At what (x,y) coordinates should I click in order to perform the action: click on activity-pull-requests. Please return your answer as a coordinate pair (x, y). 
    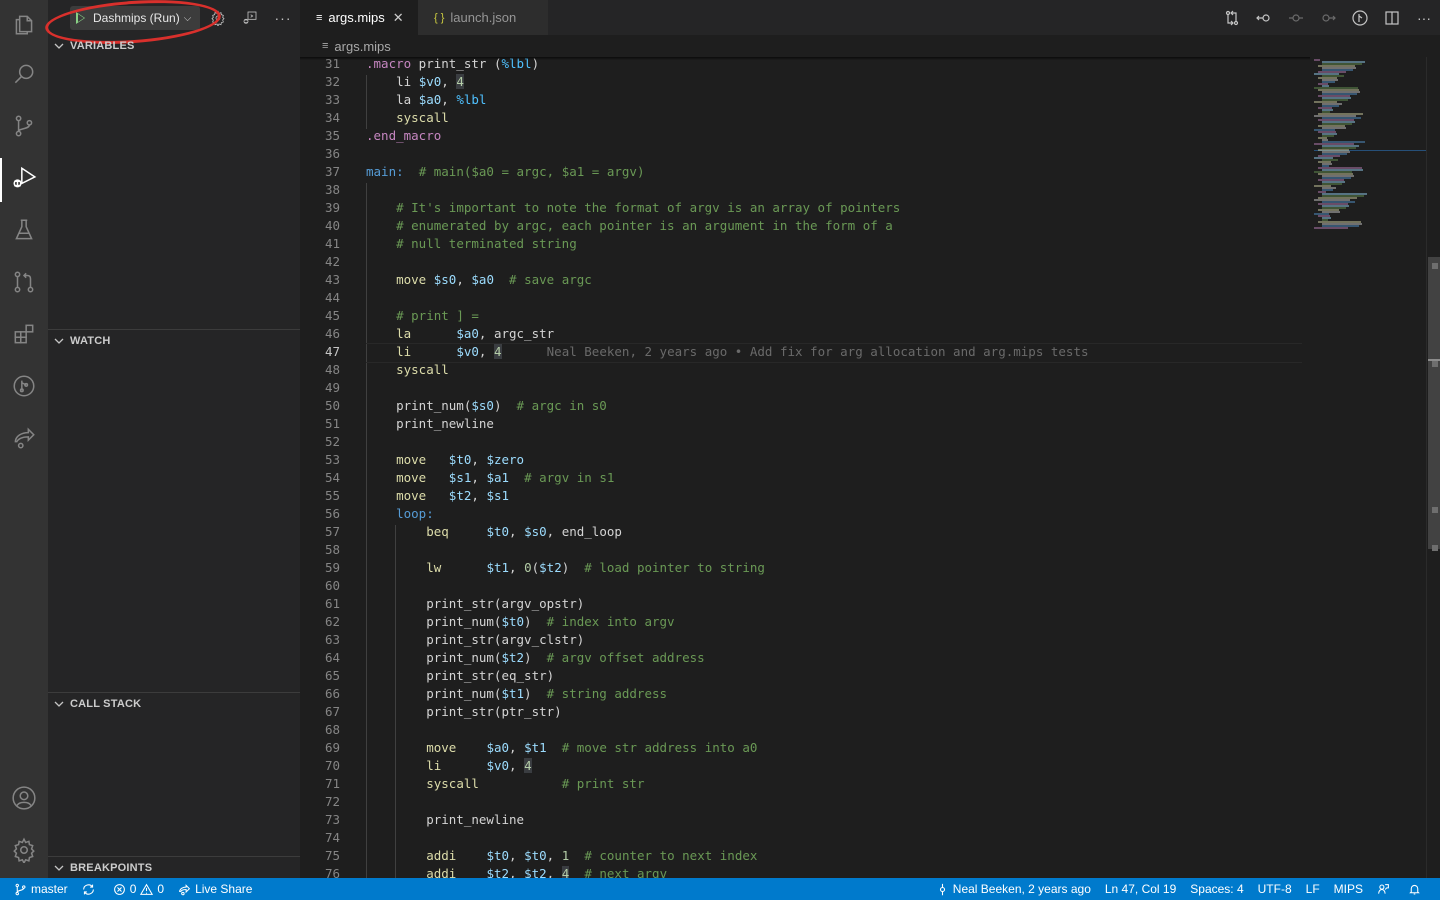
    Looking at the image, I should click on (24, 282).